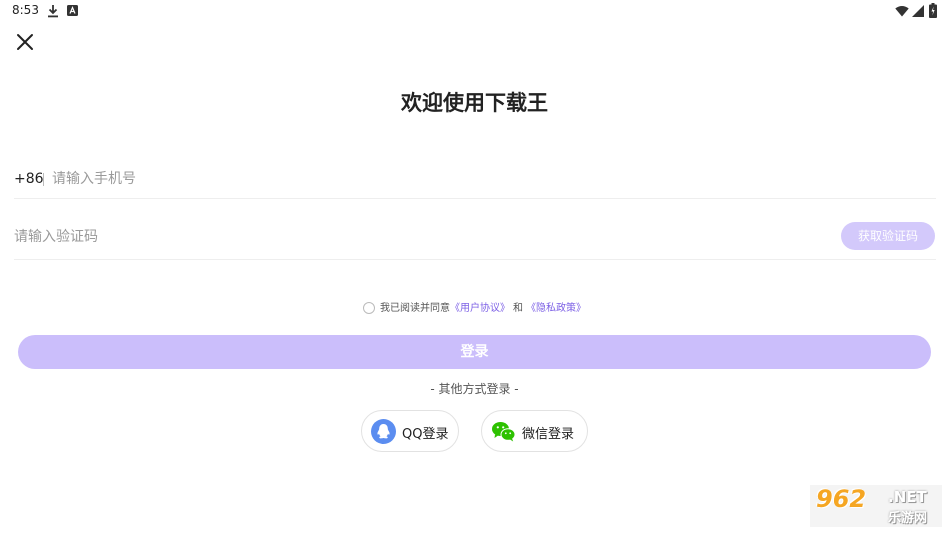 The image size is (949, 533). Describe the element at coordinates (474, 352) in the screenshot. I see `login-button: 登录` at that location.